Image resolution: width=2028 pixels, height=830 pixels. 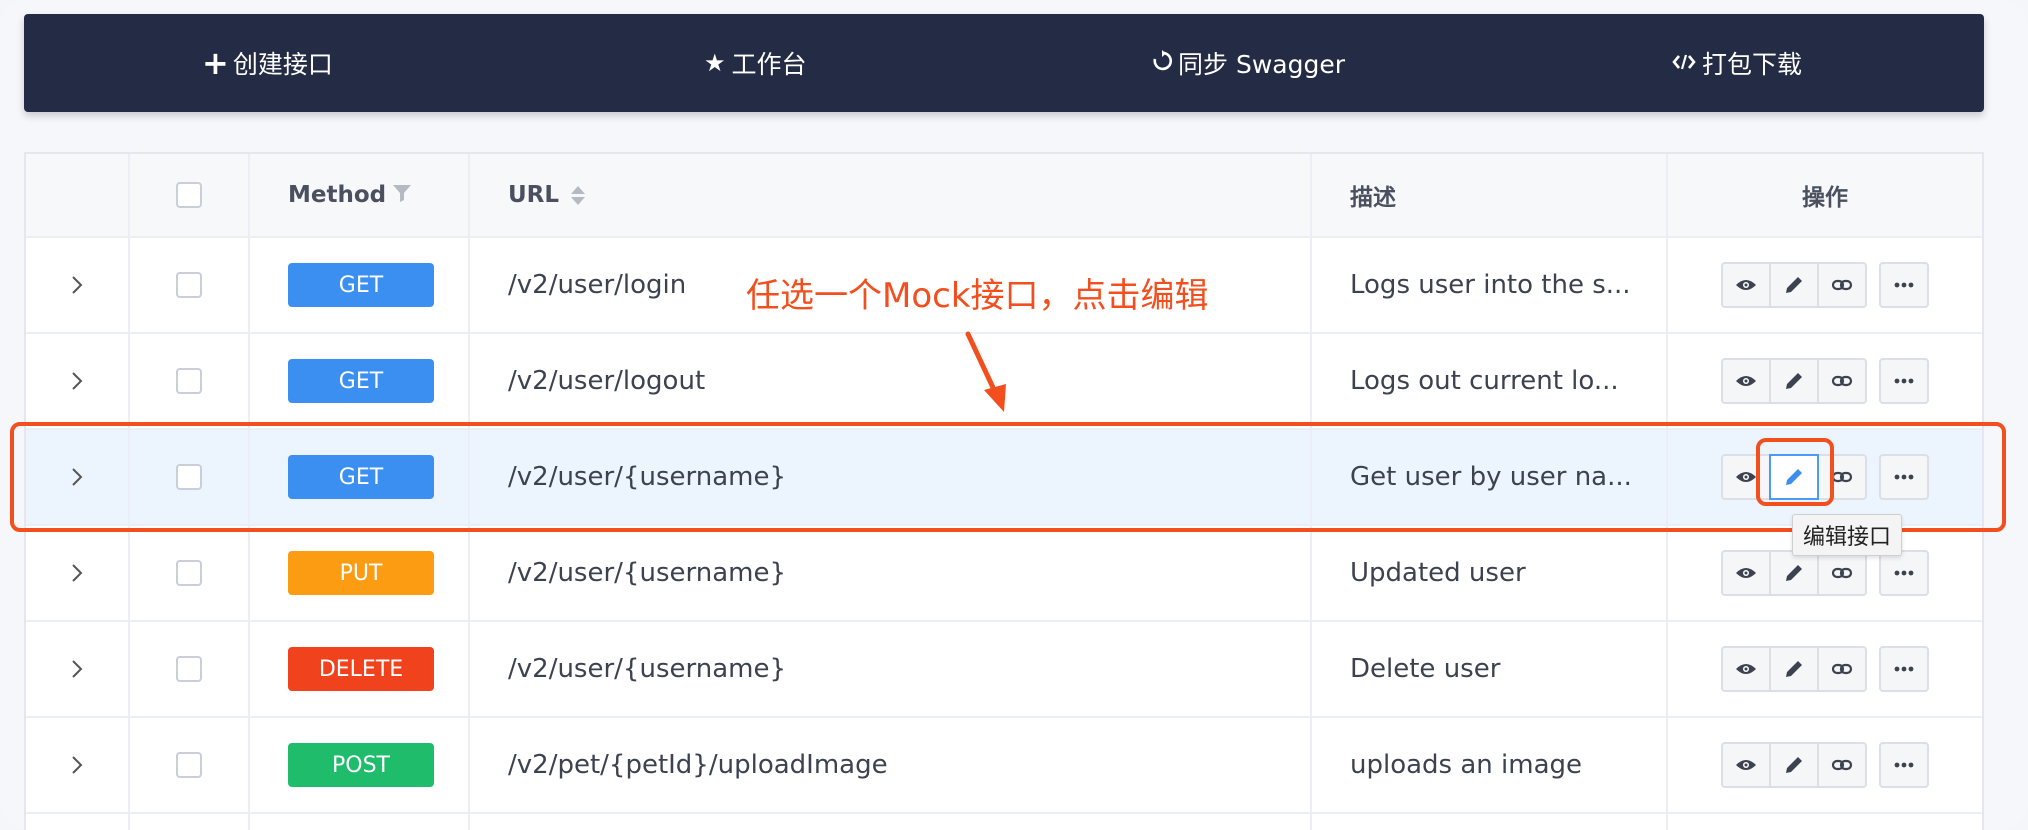 I want to click on workbench-label: 工作台, so click(x=769, y=64).